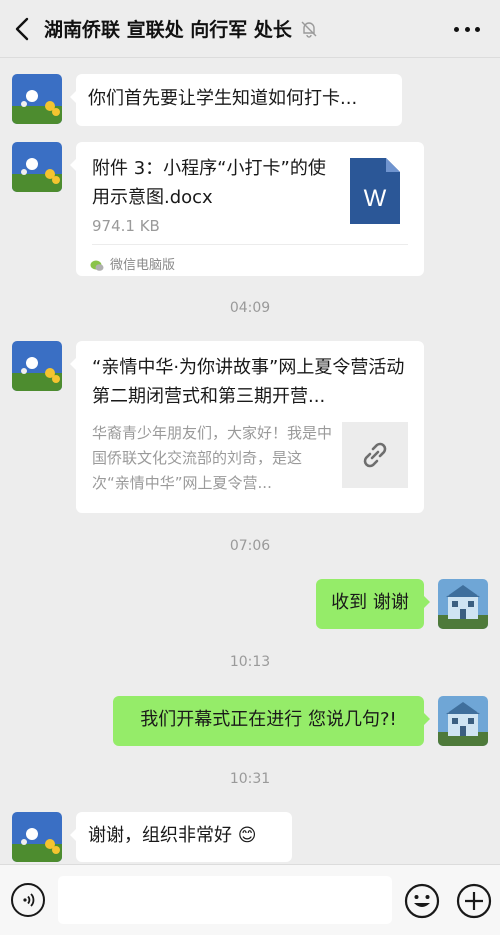 The image size is (500, 935). I want to click on back-button, so click(22, 29).